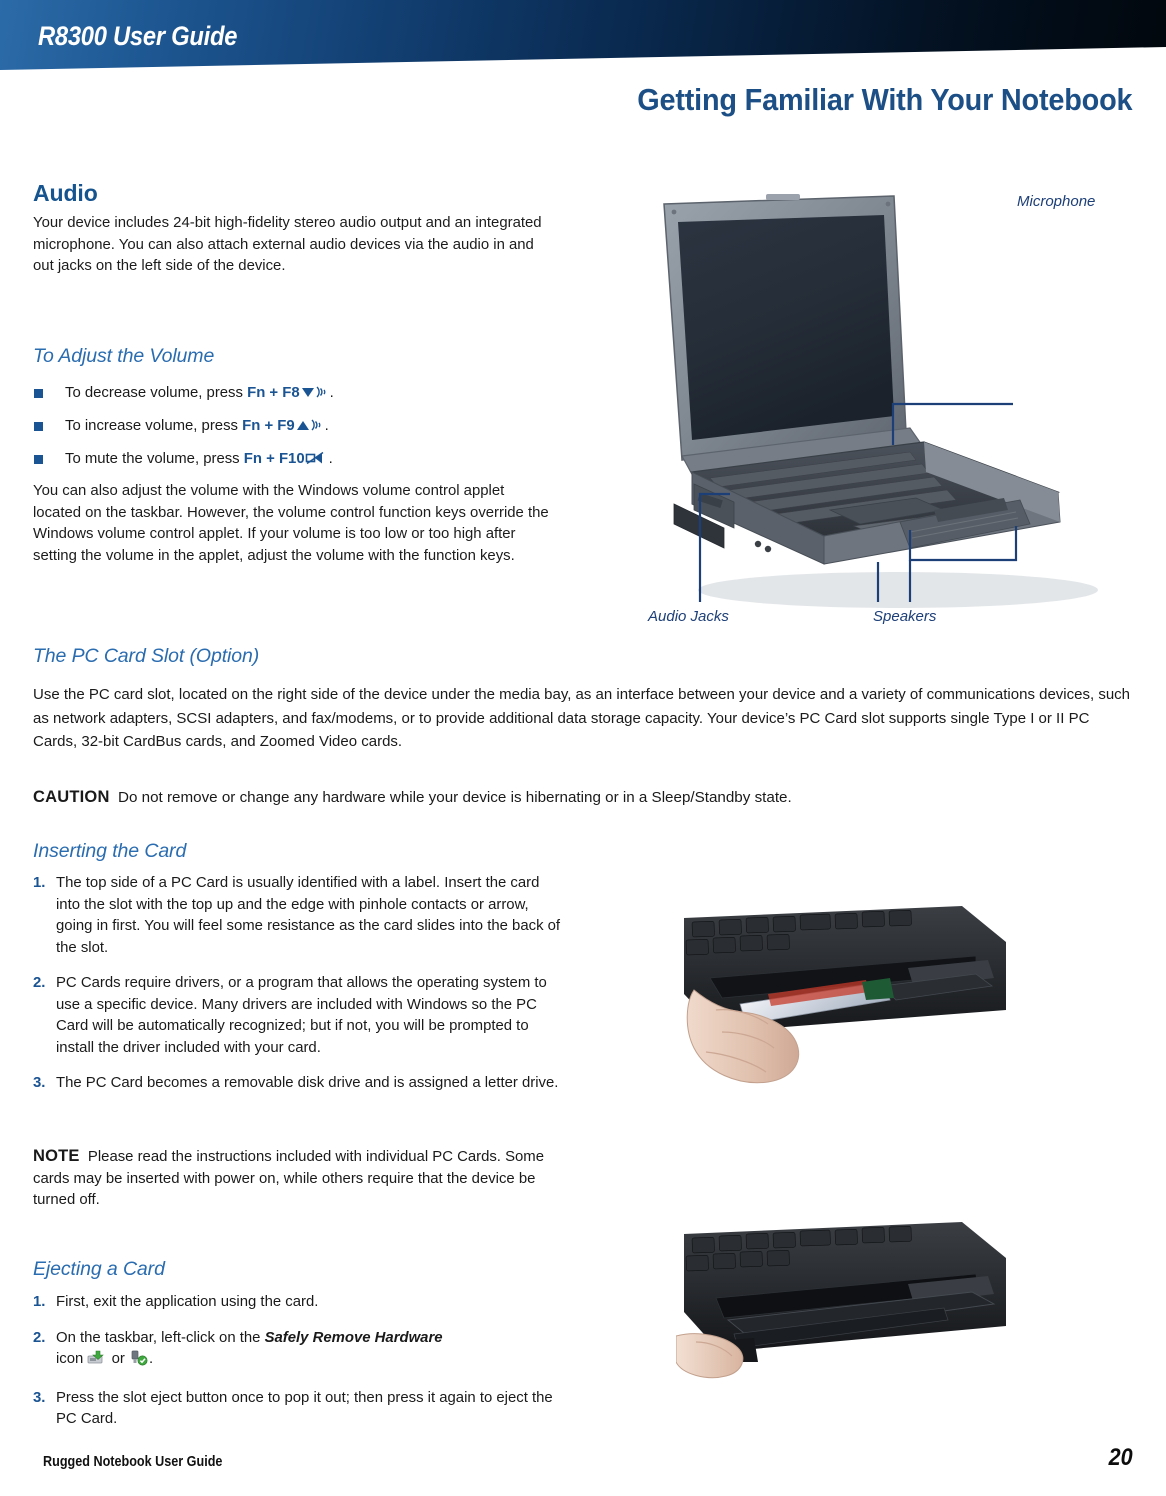  What do you see at coordinates (97, 1362) in the screenshot?
I see `safely-remove-hardware-icon` at bounding box center [97, 1362].